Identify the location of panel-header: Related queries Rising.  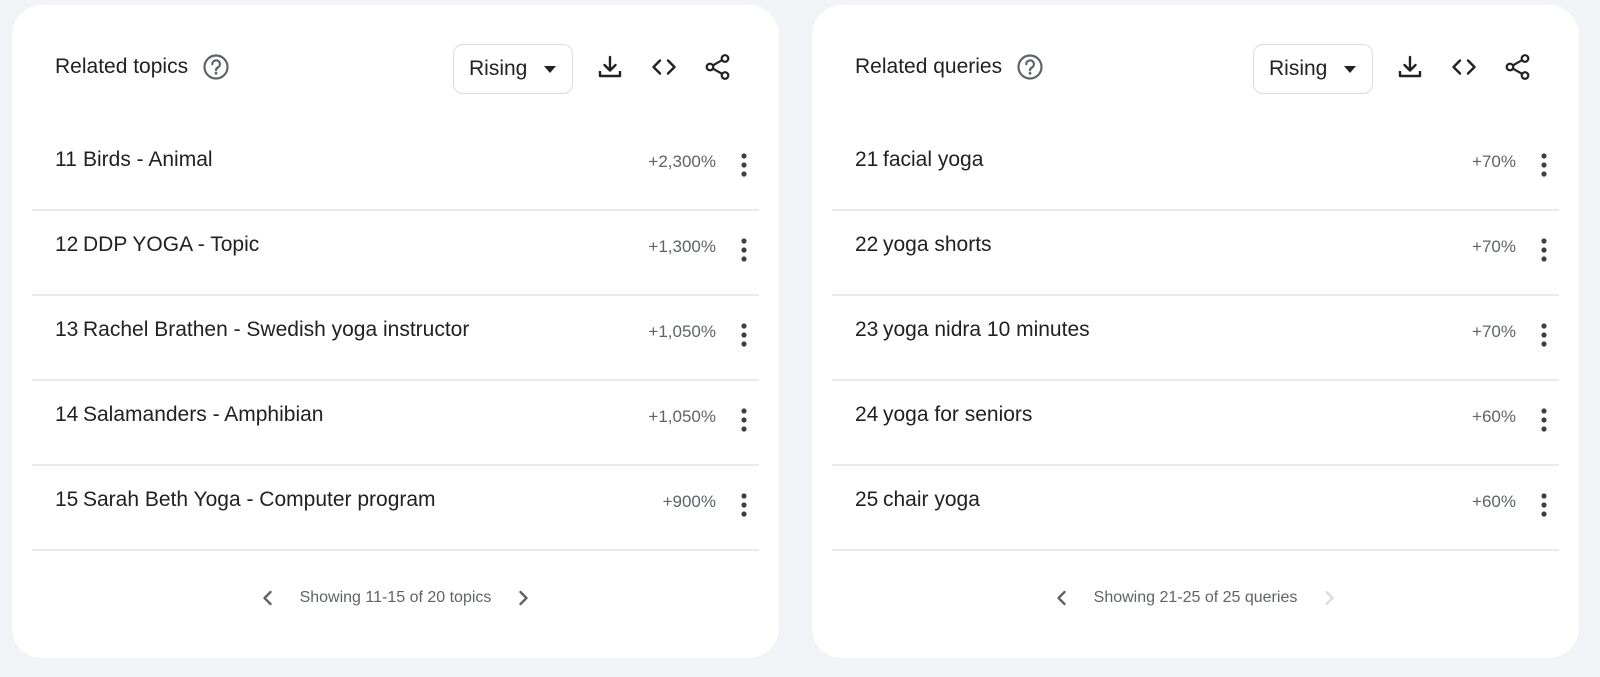
(1195, 67).